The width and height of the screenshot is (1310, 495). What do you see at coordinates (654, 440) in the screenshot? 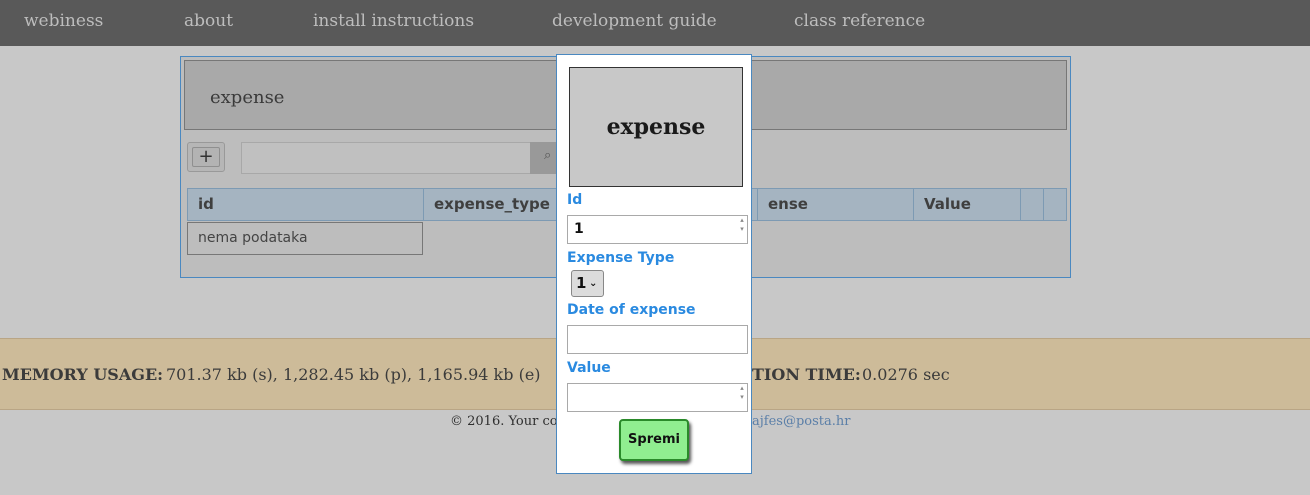
I see `save-button: Spremi` at bounding box center [654, 440].